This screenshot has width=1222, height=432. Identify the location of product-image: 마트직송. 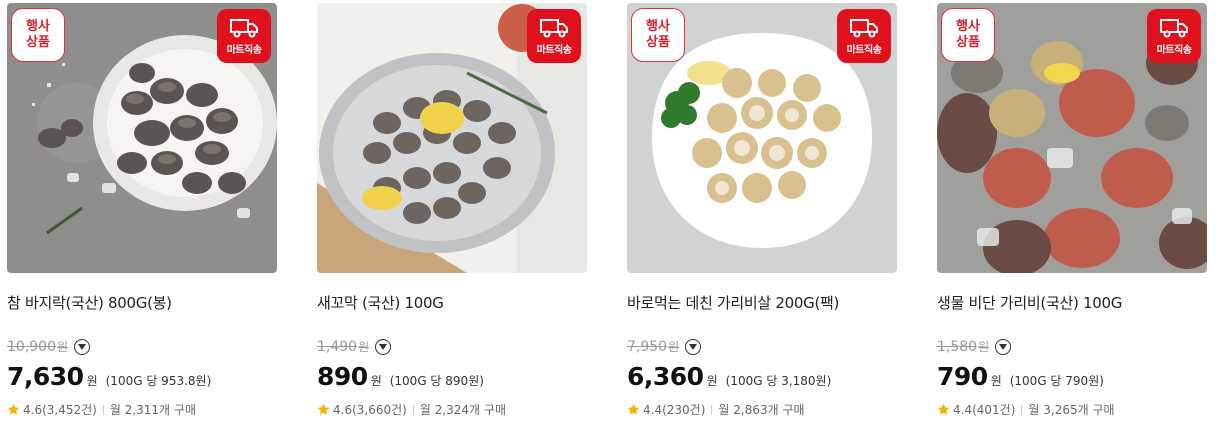
(452, 138).